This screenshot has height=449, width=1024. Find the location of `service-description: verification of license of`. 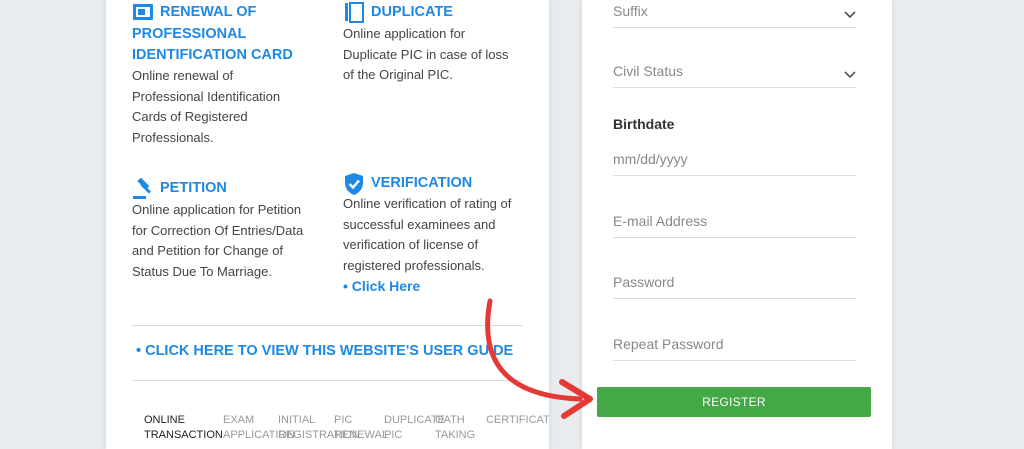

service-description: verification of license of is located at coordinates (411, 245).